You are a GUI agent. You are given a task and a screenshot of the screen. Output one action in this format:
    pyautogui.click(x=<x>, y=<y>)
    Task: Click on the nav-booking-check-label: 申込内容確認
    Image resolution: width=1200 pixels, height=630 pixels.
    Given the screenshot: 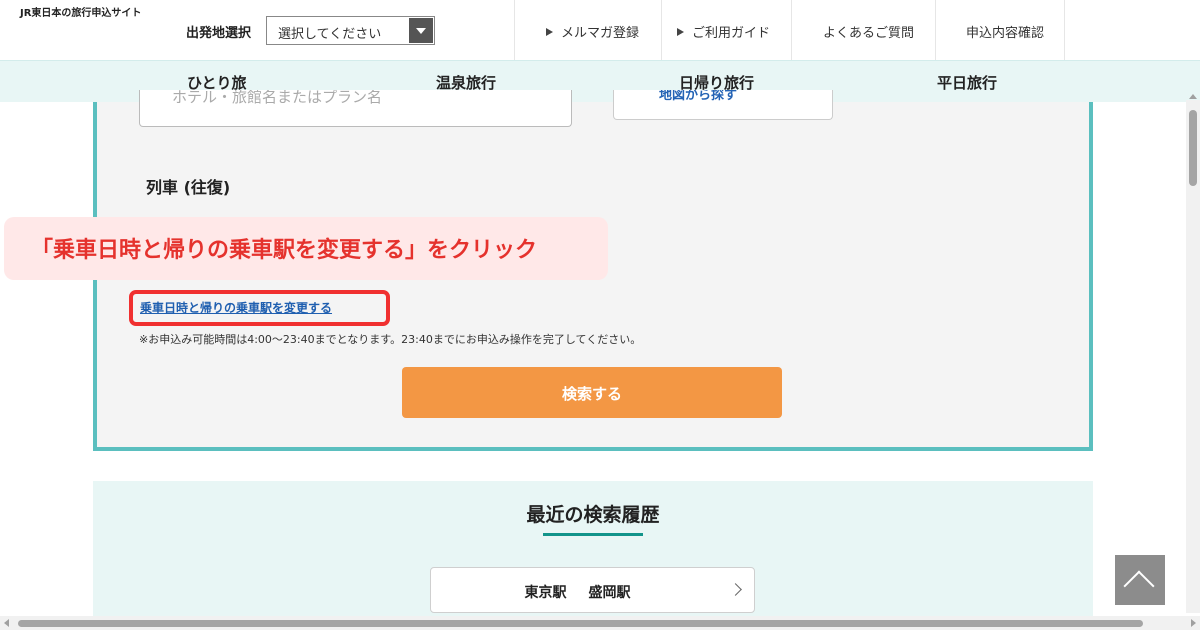 What is the action you would take?
    pyautogui.click(x=1005, y=33)
    